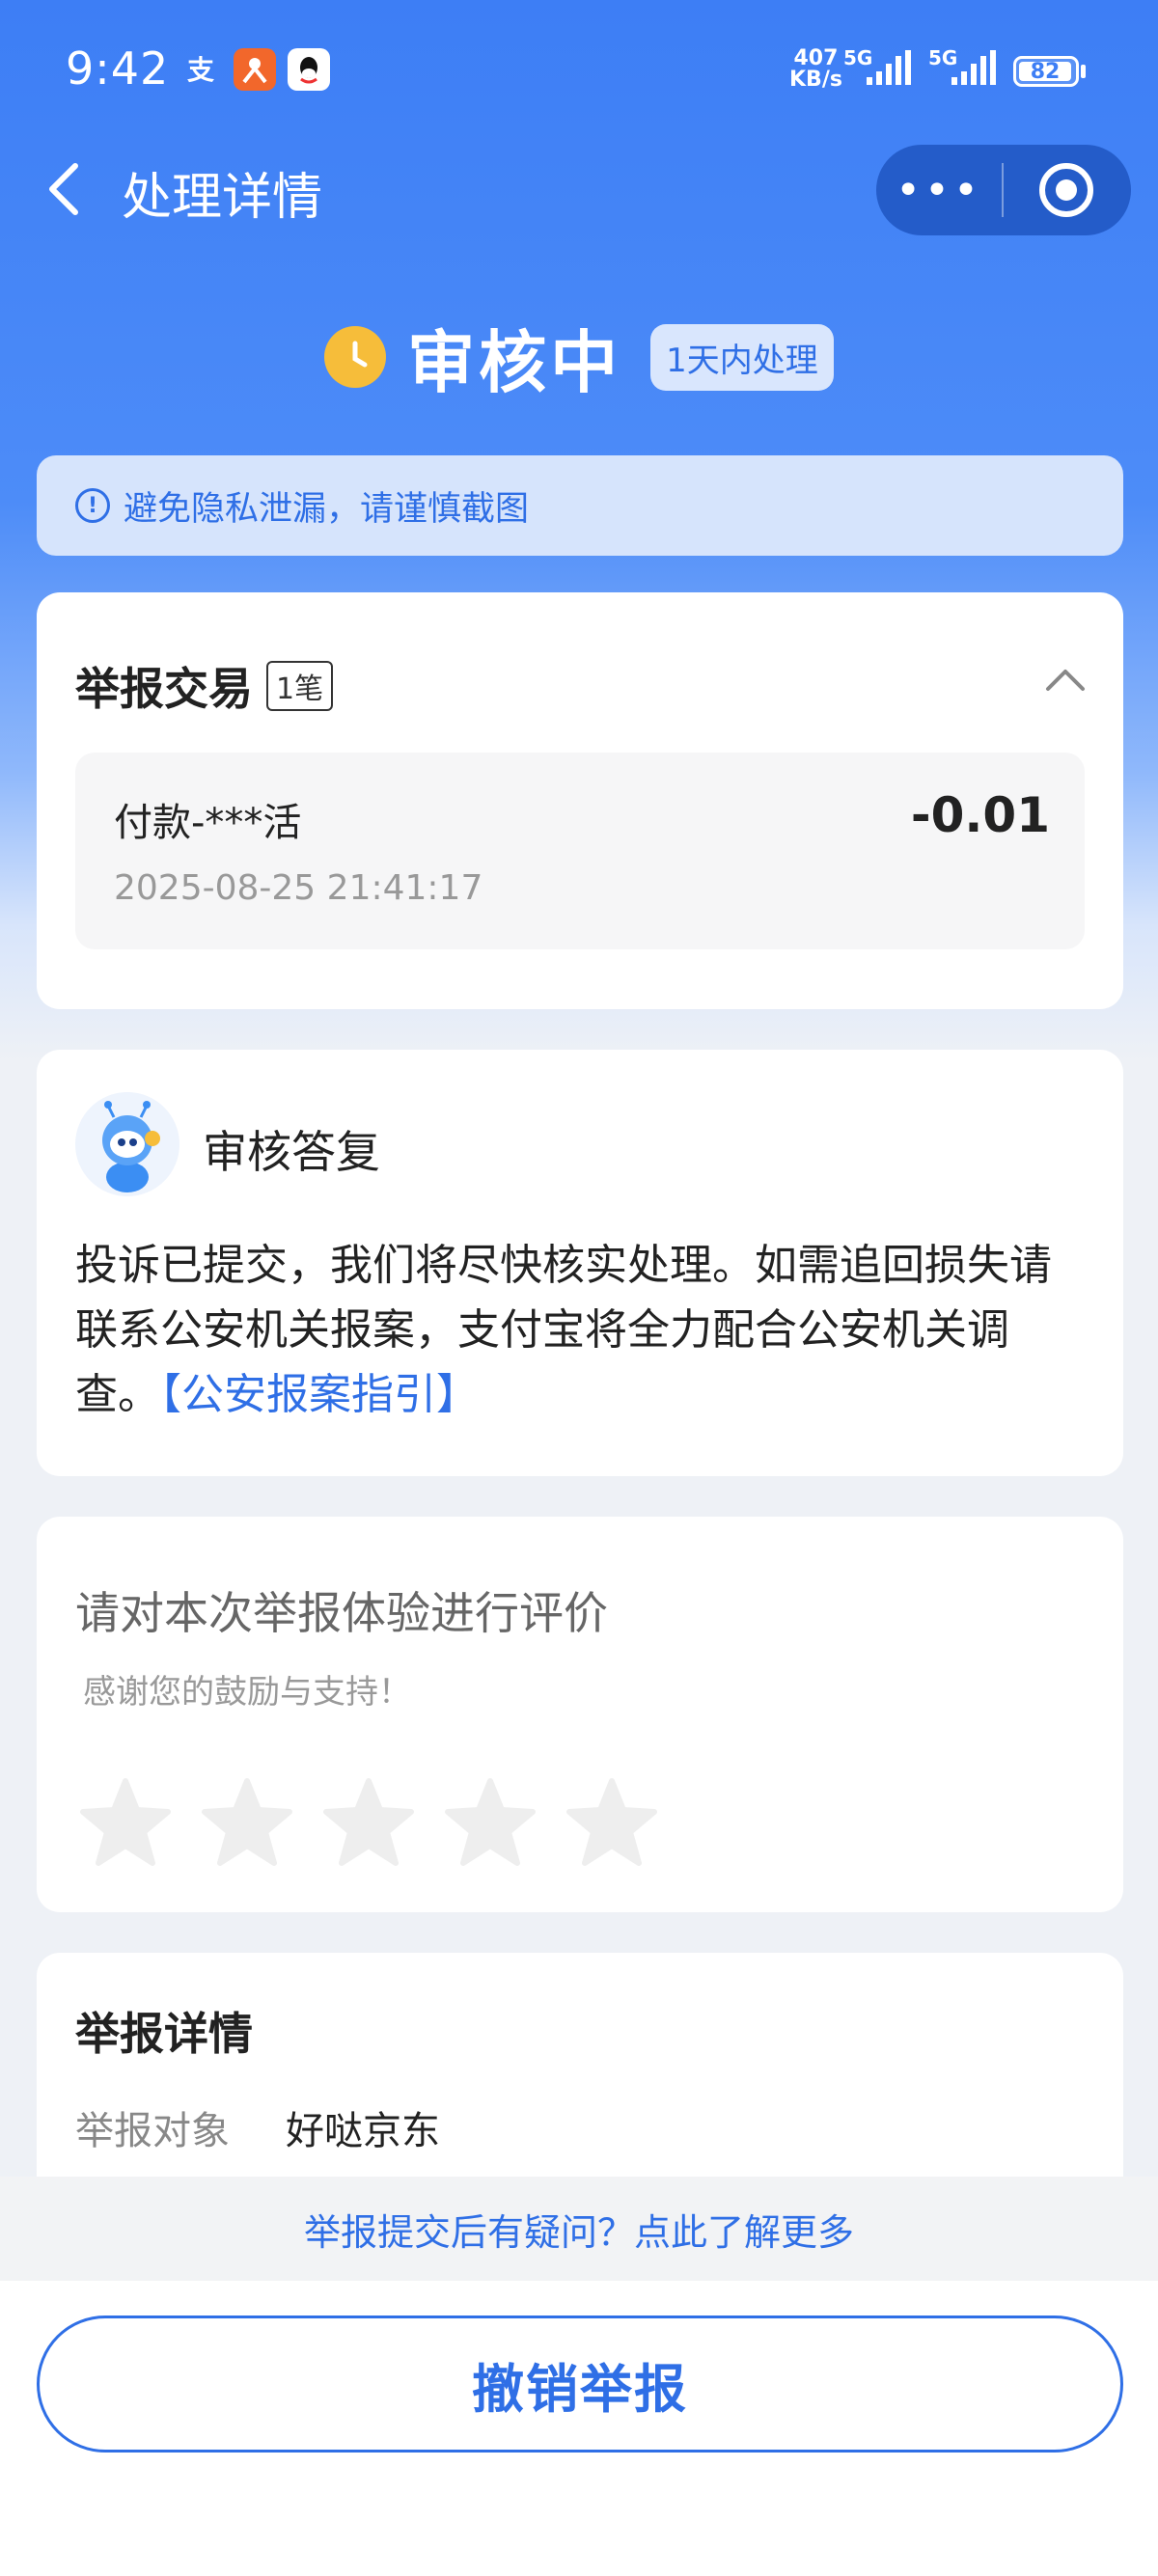  Describe the element at coordinates (208, 823) in the screenshot. I see `transaction-name: 付款-***活` at that location.